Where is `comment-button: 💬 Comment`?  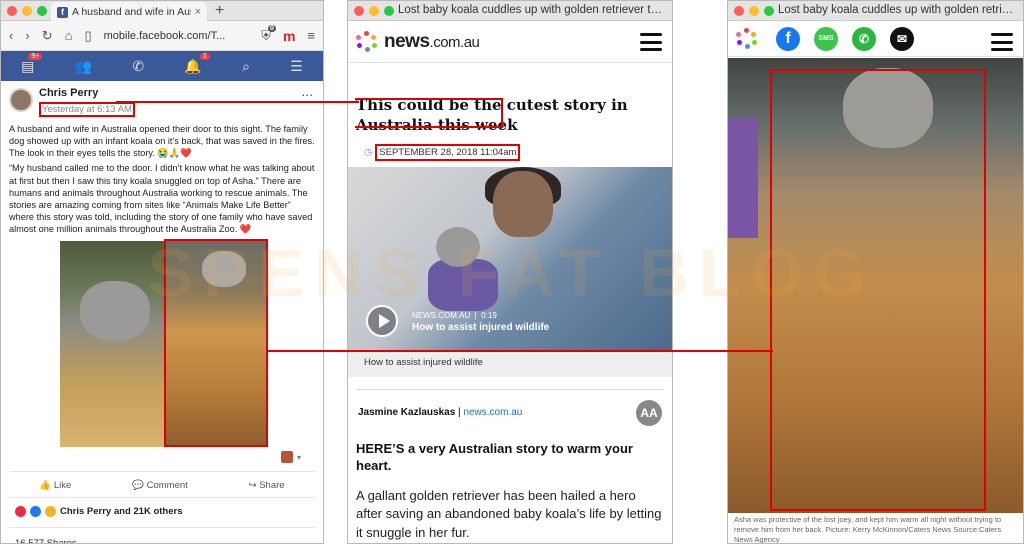 comment-button: 💬 Comment is located at coordinates (160, 485).